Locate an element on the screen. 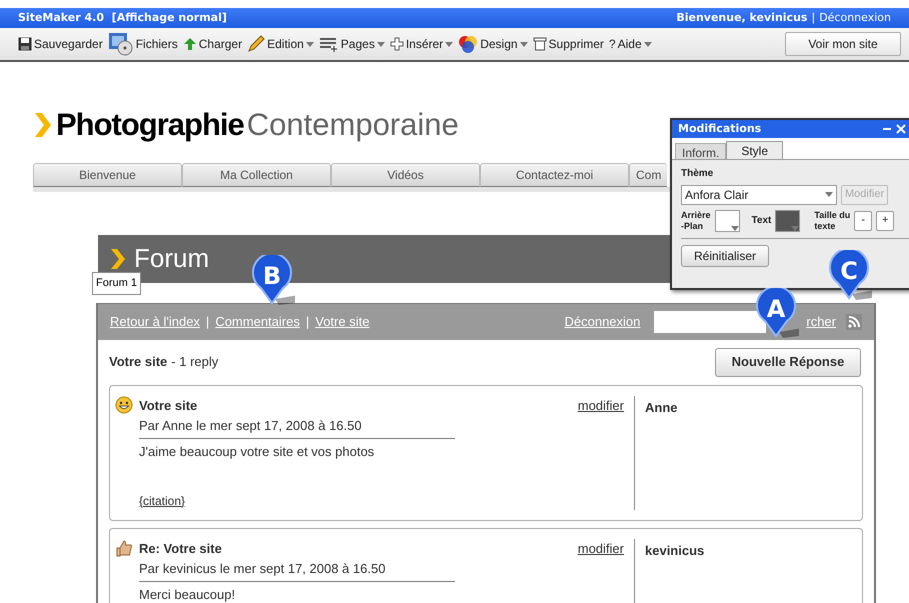 This screenshot has height=603, width=909. toolbar-button: Edition is located at coordinates (280, 44).